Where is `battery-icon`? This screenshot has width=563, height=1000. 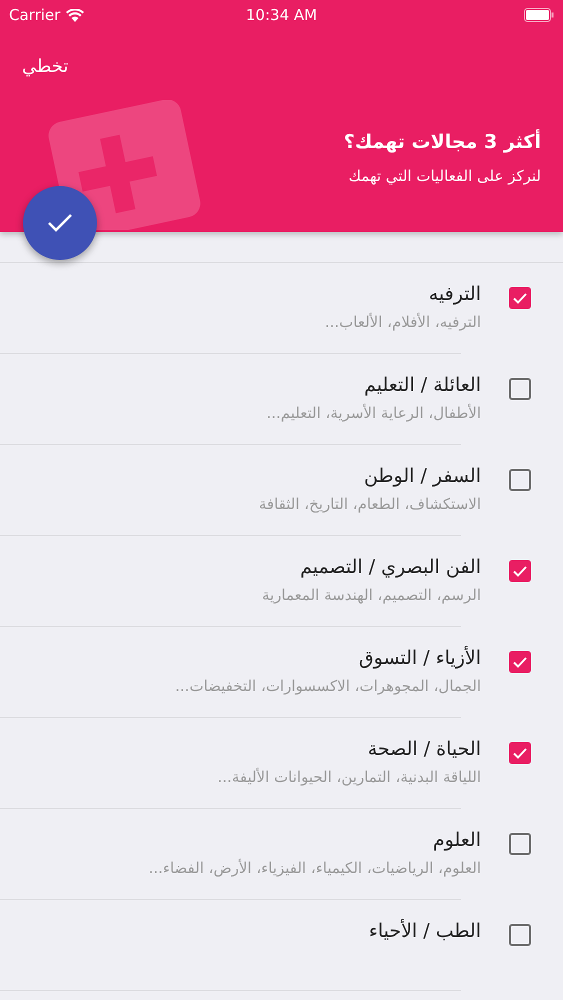
battery-icon is located at coordinates (539, 15).